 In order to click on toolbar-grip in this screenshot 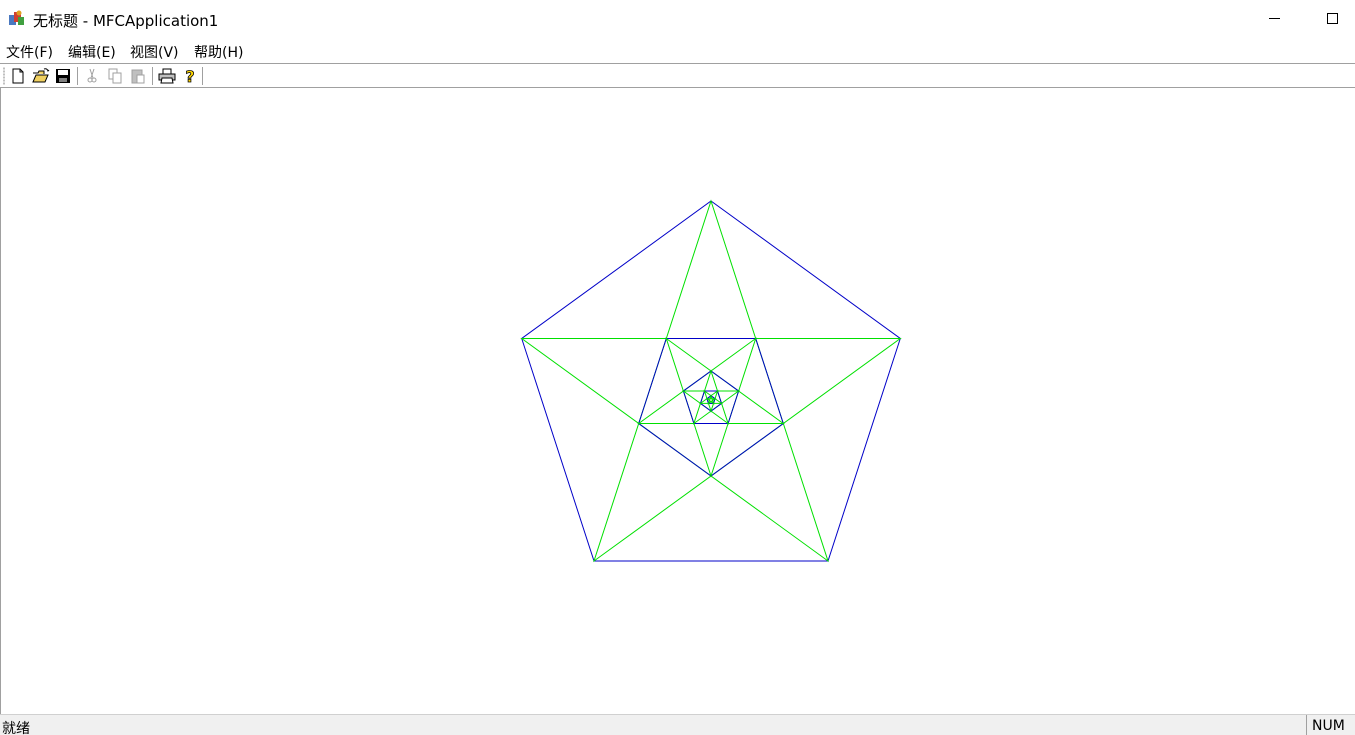, I will do `click(4, 76)`.